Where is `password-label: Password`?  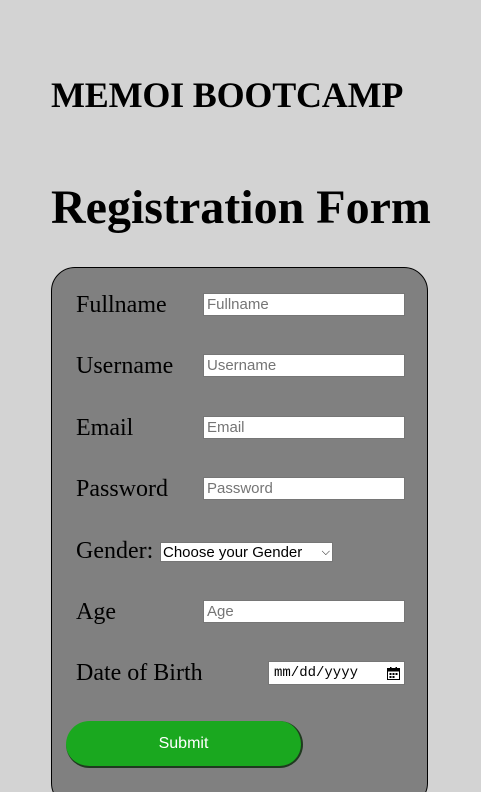 password-label: Password is located at coordinates (122, 489).